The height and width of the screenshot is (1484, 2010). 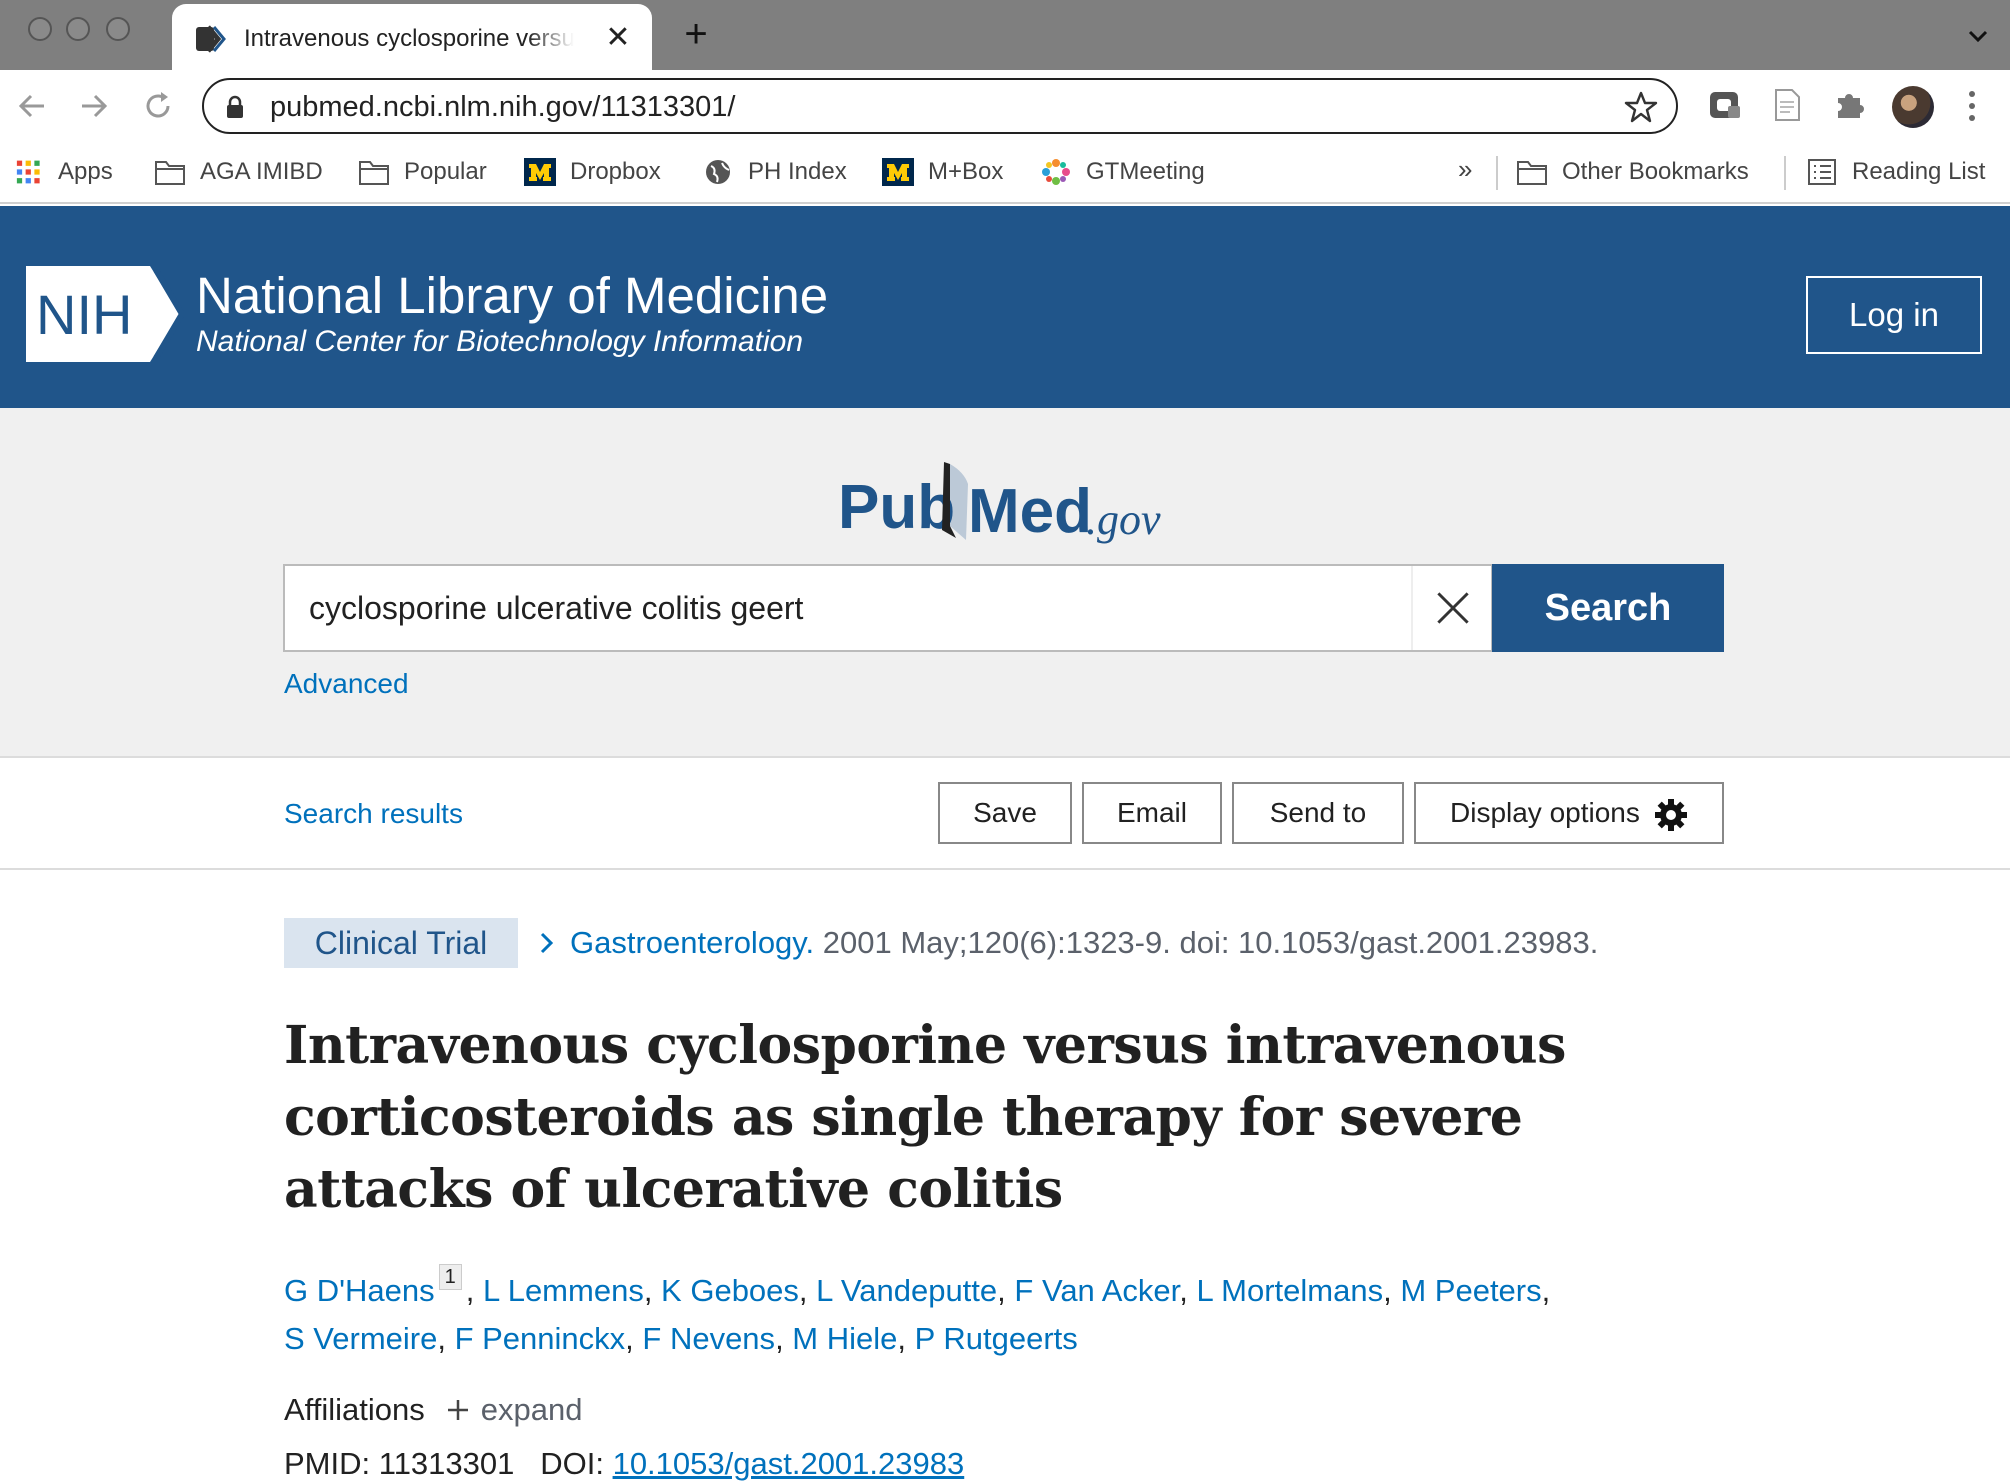 What do you see at coordinates (797, 171) in the screenshot?
I see `bookmark-label: PH Index` at bounding box center [797, 171].